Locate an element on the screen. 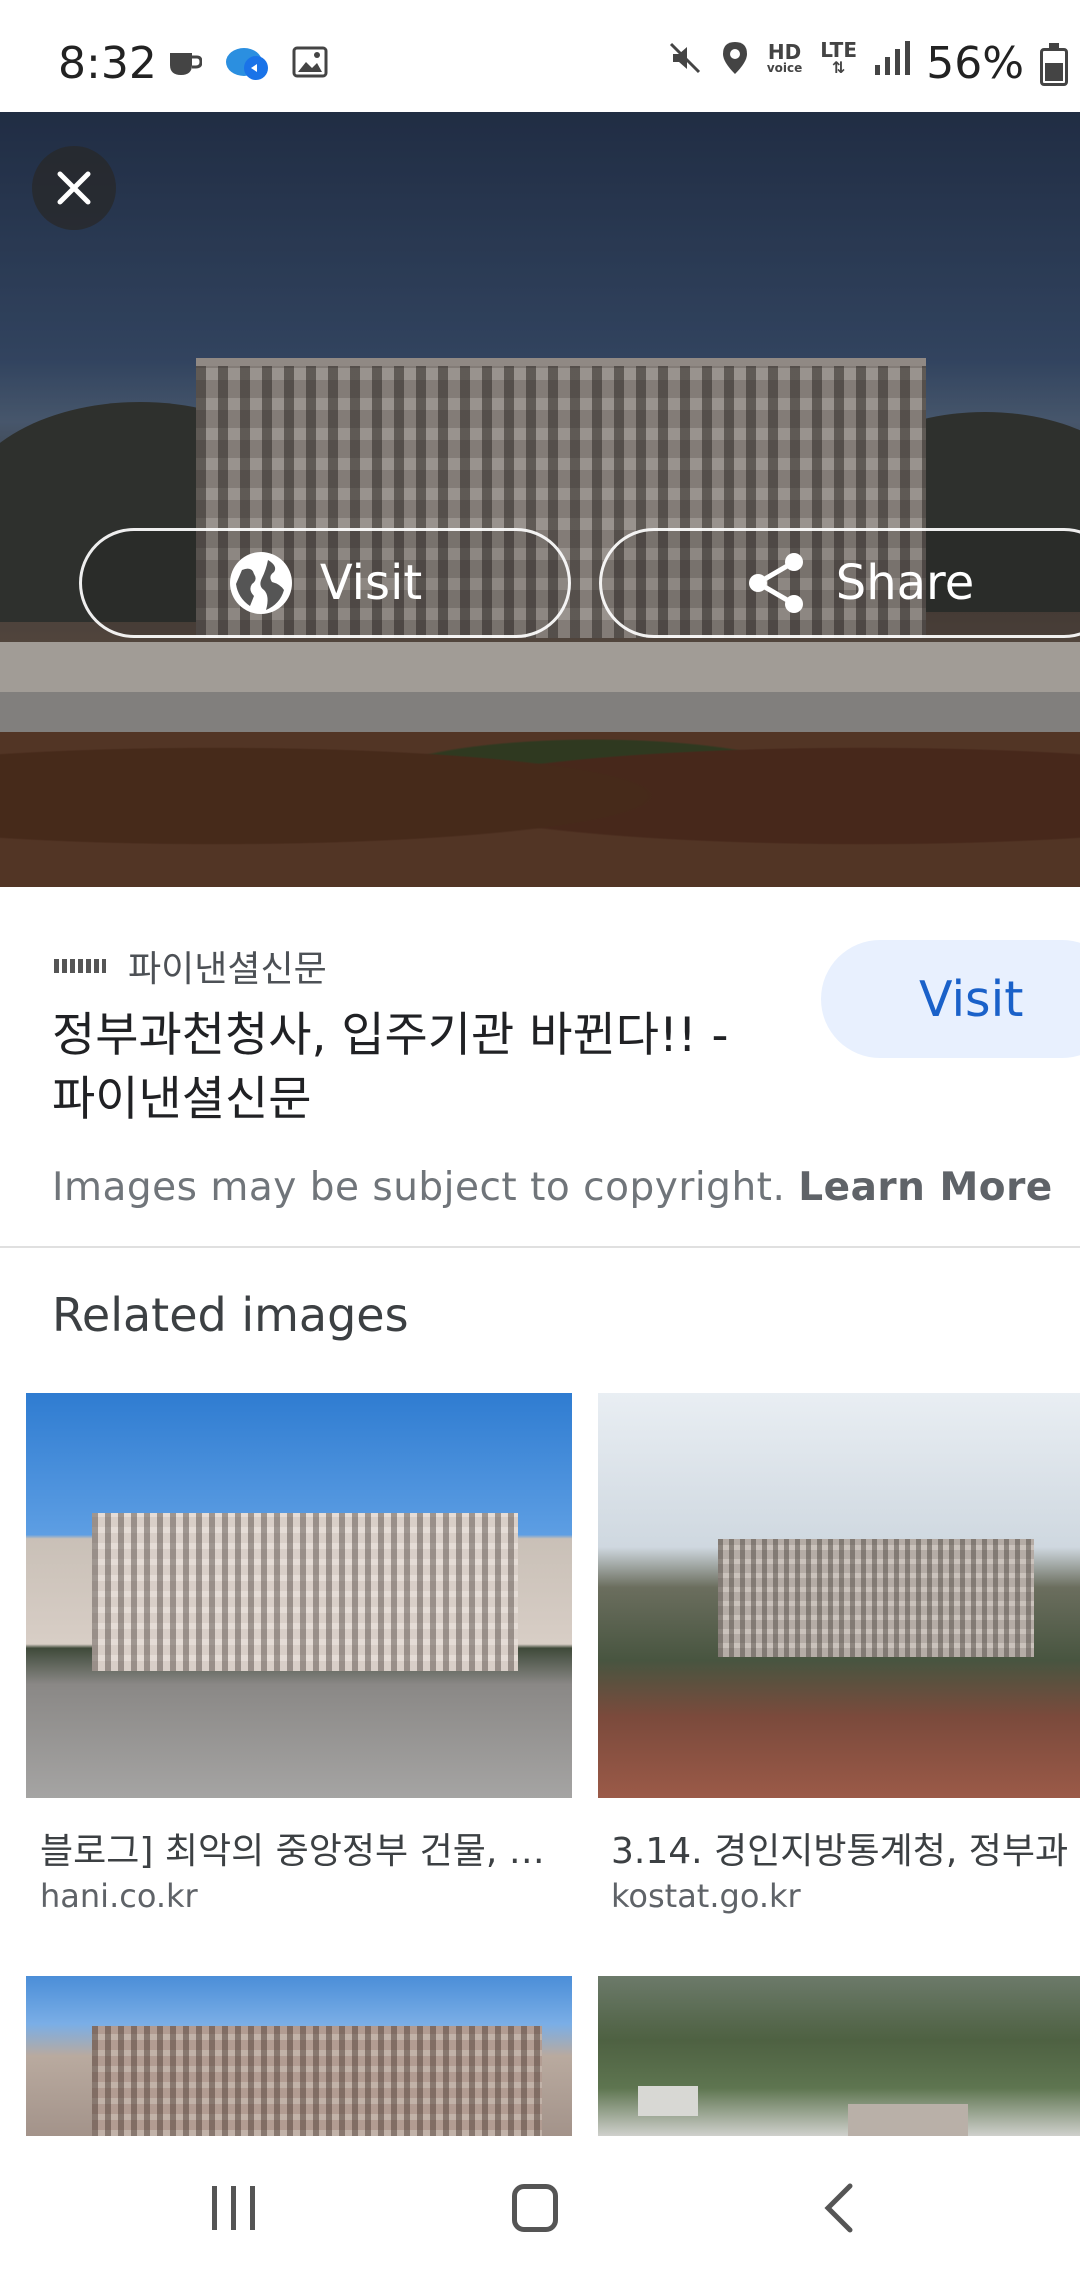 The height and width of the screenshot is (2280, 1080). signal-icon is located at coordinates (892, 58).